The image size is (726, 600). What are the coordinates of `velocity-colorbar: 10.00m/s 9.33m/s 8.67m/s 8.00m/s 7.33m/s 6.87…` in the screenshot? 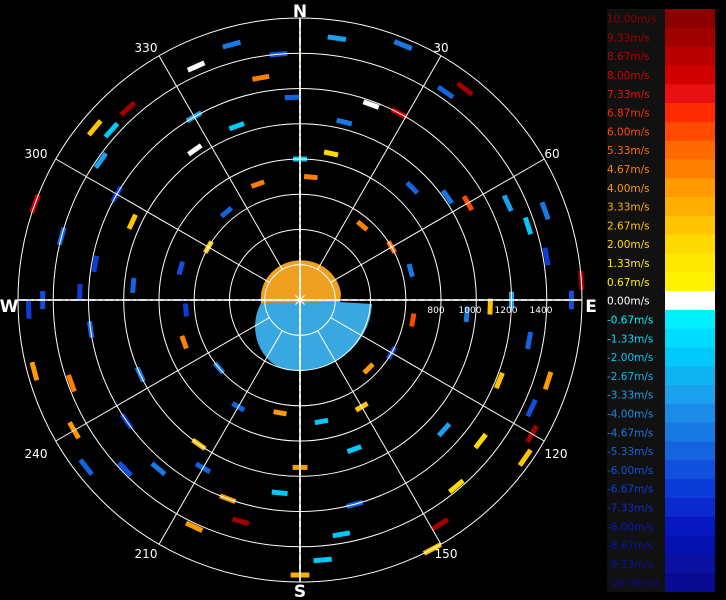 It's located at (661, 300).